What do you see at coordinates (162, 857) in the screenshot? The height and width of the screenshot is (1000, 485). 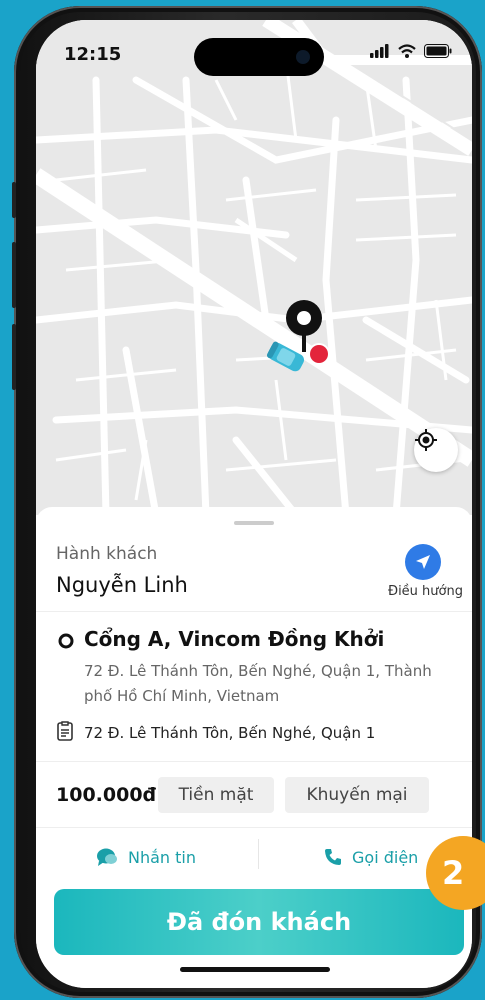 I see `message-label: Nhắn tin` at bounding box center [162, 857].